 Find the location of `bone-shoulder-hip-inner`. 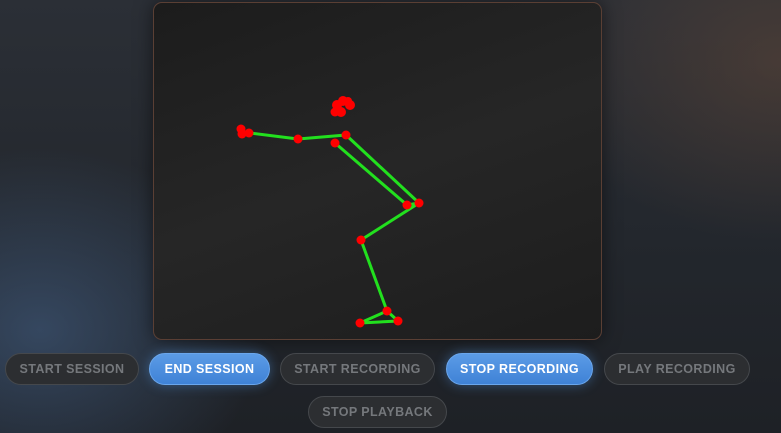

bone-shoulder-hip-inner is located at coordinates (371, 174).